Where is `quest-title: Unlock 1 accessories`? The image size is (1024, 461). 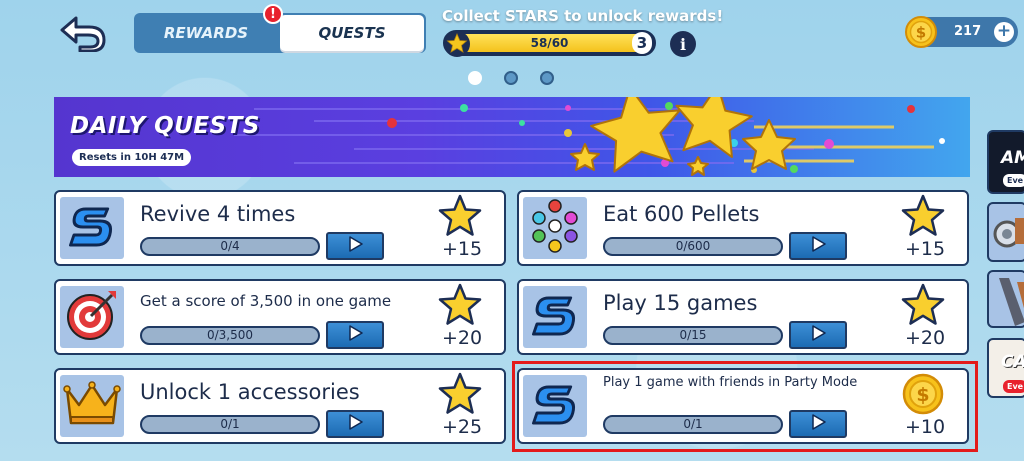
quest-title: Unlock 1 accessories is located at coordinates (250, 392).